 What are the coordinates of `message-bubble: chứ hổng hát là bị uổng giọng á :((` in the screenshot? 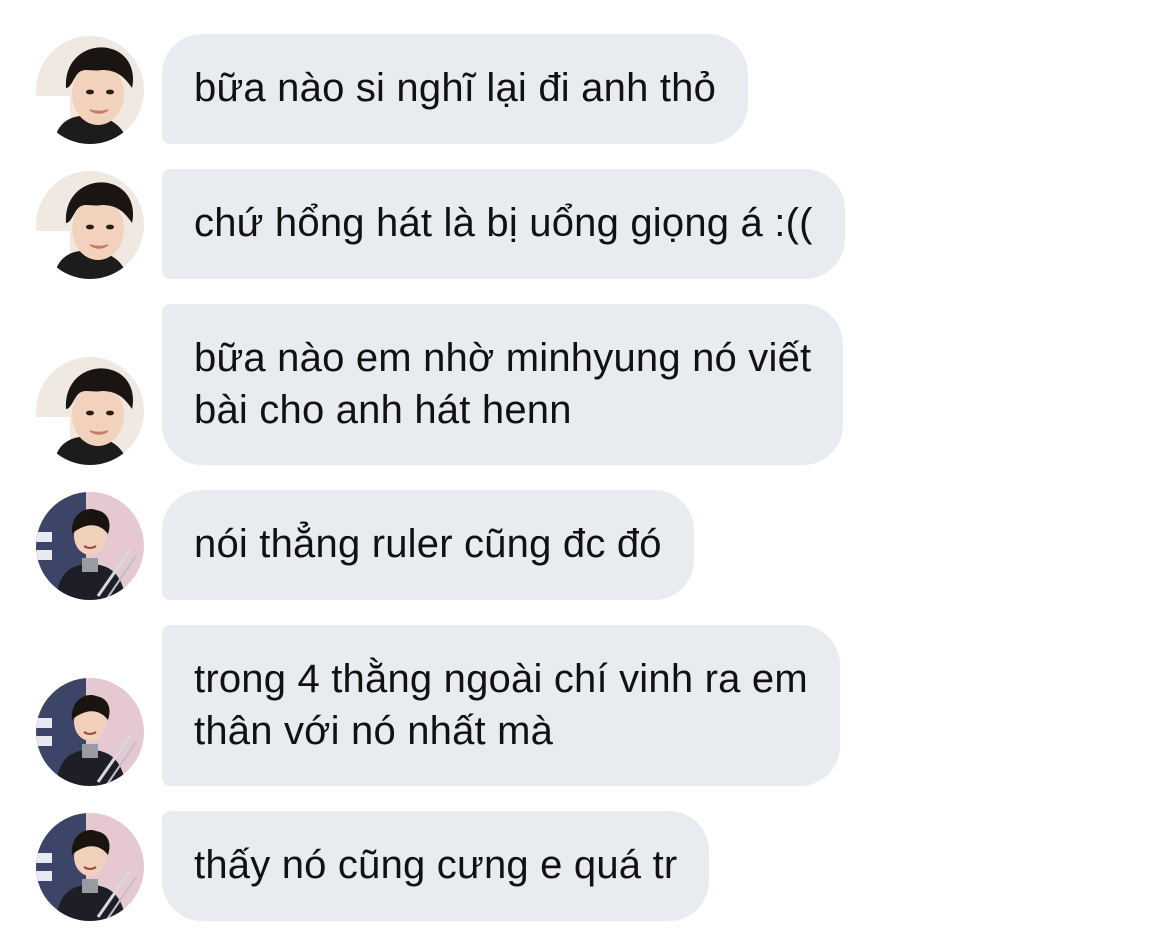 It's located at (503, 224).